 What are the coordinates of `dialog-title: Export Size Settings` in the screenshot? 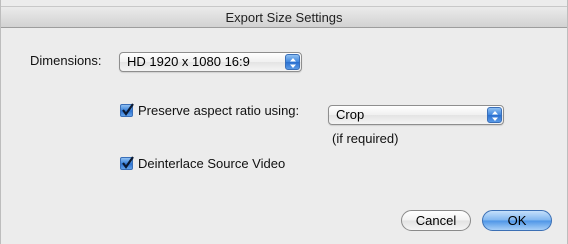 It's located at (284, 17).